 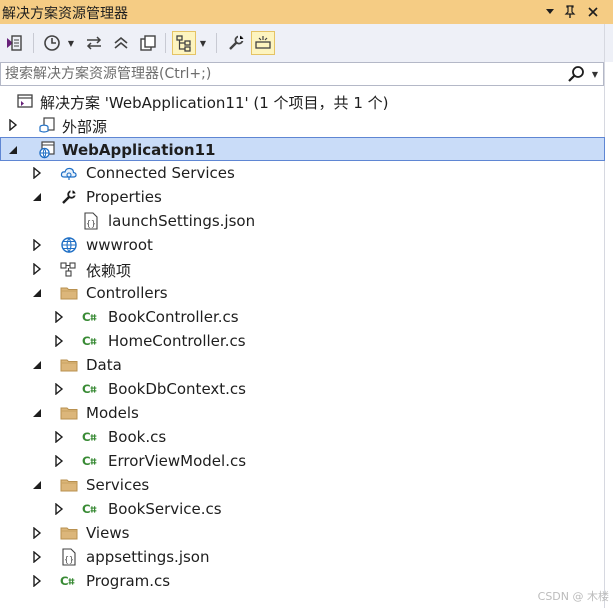 I want to click on tree-item: C BookController.cs, so click(x=302, y=317).